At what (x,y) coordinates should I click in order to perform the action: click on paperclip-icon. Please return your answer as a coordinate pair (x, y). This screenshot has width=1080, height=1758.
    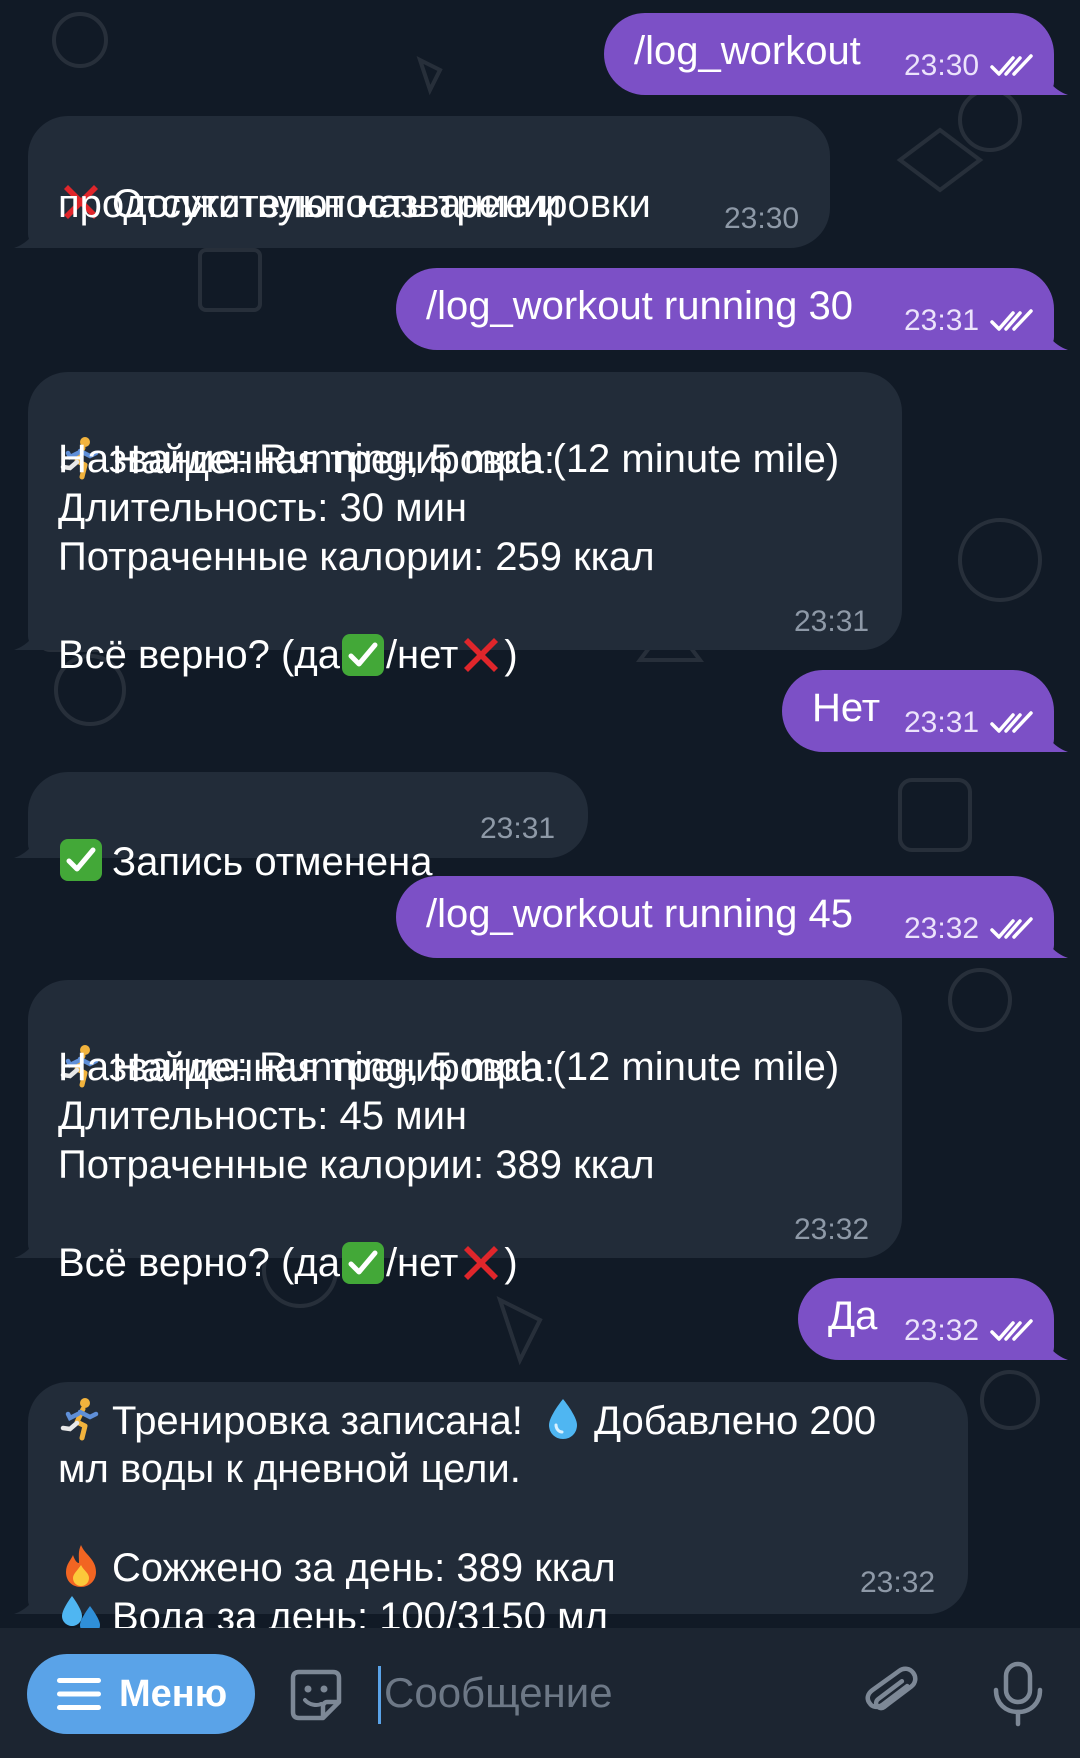
    Looking at the image, I should click on (892, 1695).